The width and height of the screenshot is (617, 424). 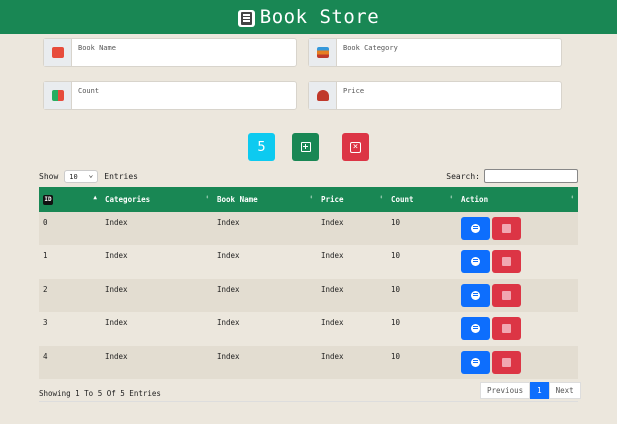 What do you see at coordinates (184, 88) in the screenshot?
I see `count-input` at bounding box center [184, 88].